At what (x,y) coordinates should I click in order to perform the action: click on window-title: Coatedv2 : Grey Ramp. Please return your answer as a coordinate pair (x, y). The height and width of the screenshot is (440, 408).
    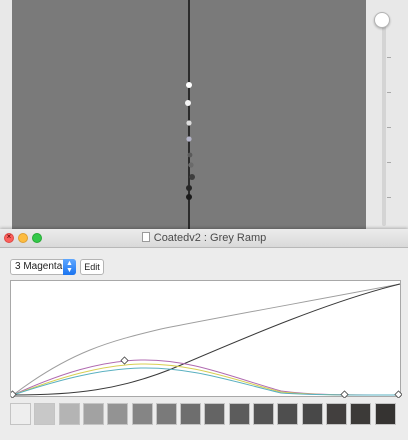
    Looking at the image, I should click on (210, 238).